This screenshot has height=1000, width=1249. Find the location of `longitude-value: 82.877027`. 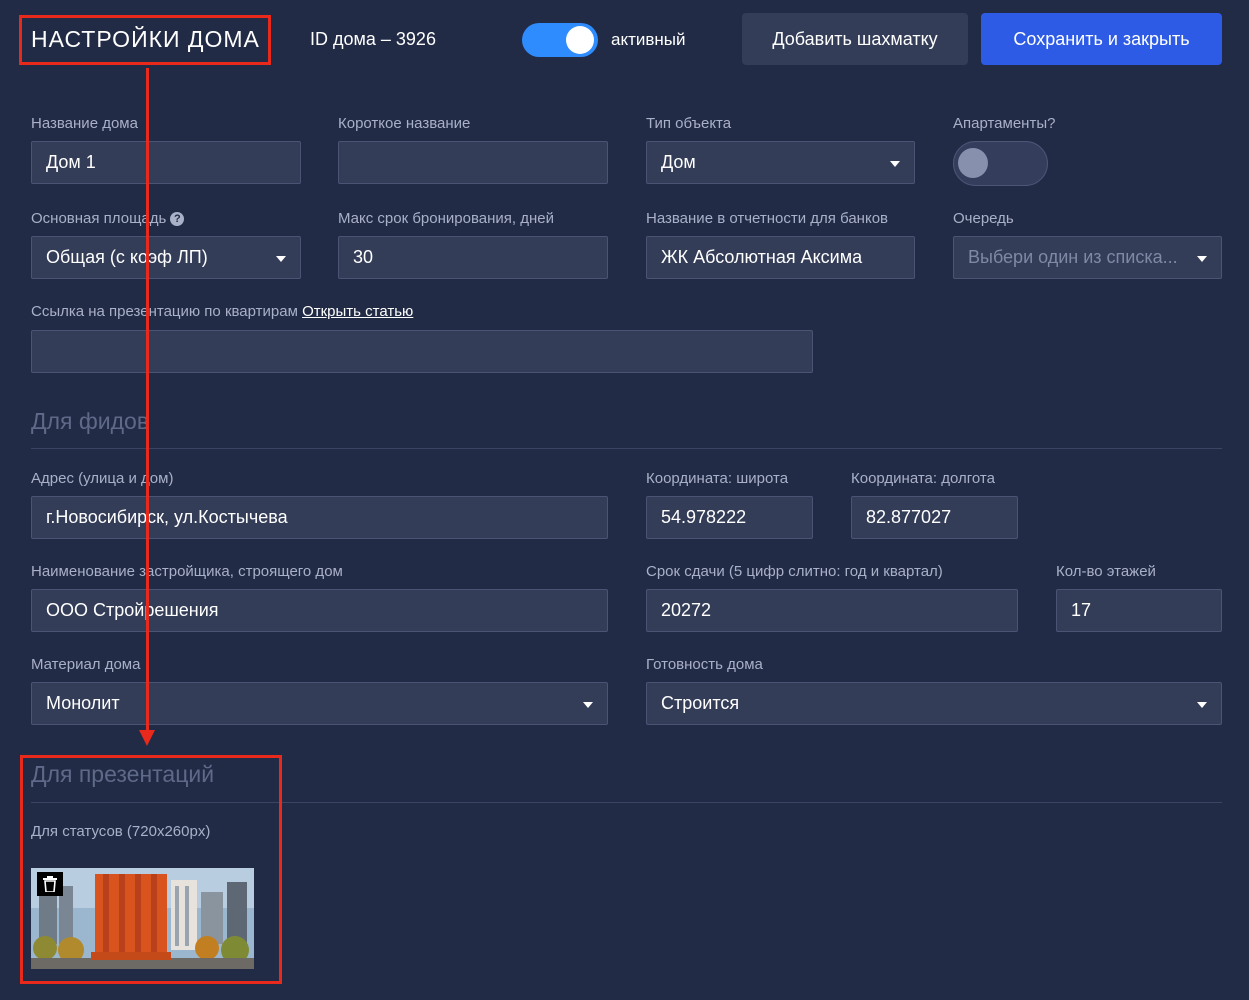

longitude-value: 82.877027 is located at coordinates (909, 517).